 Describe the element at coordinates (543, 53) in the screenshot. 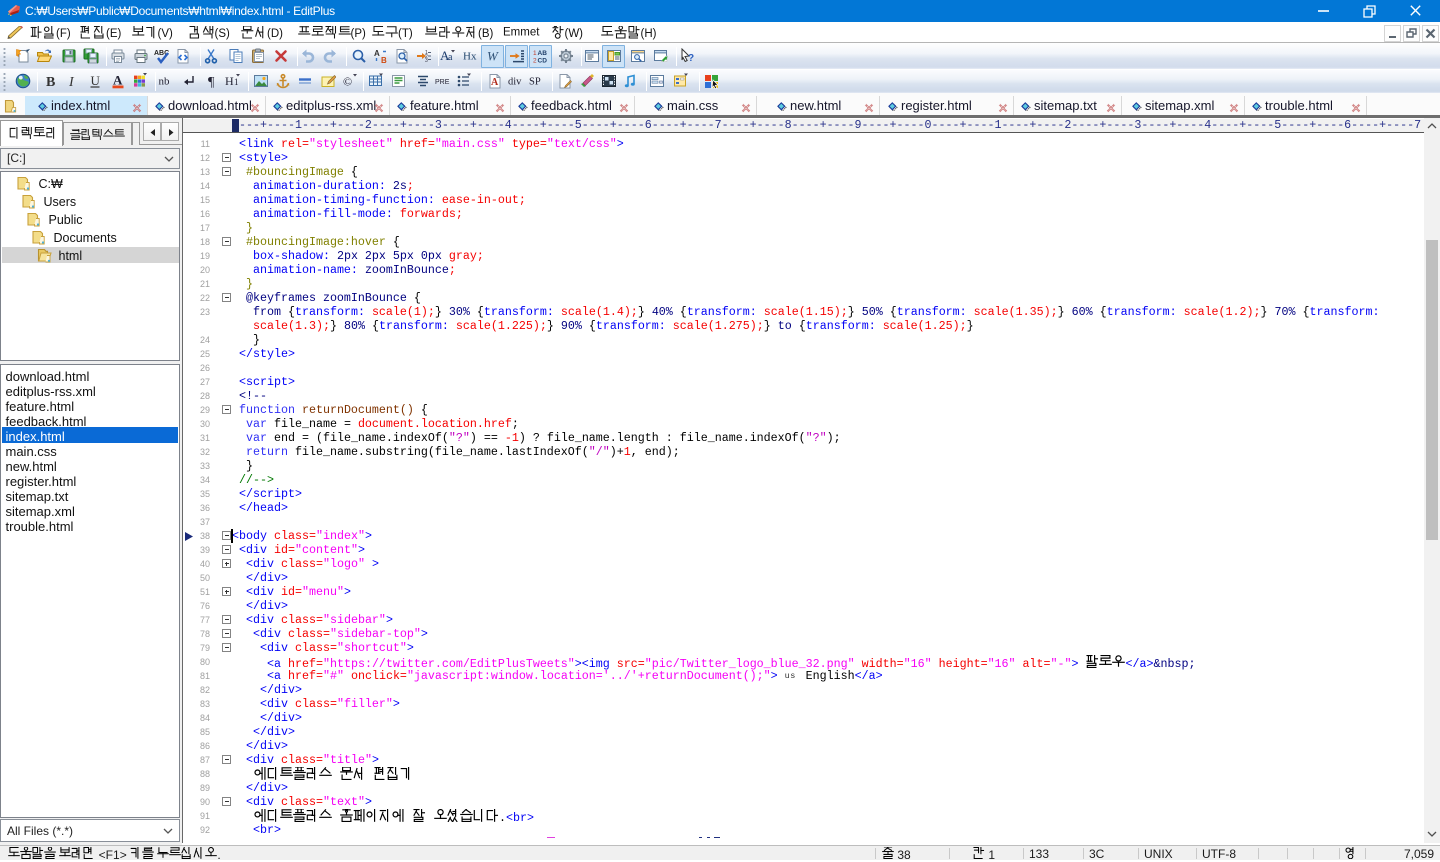

I see `svg-text: AB` at that location.